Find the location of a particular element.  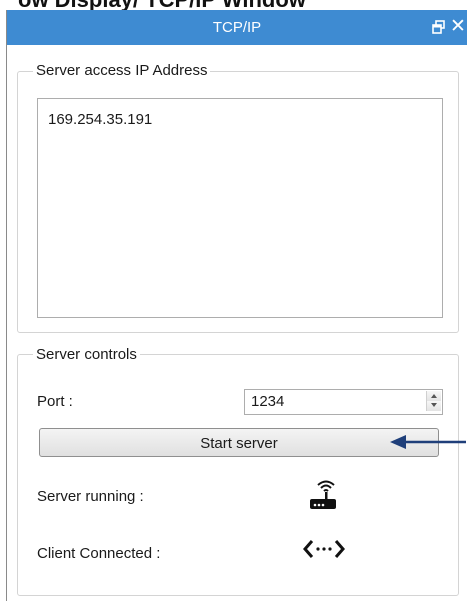

port-stepper-buttons is located at coordinates (433, 401).